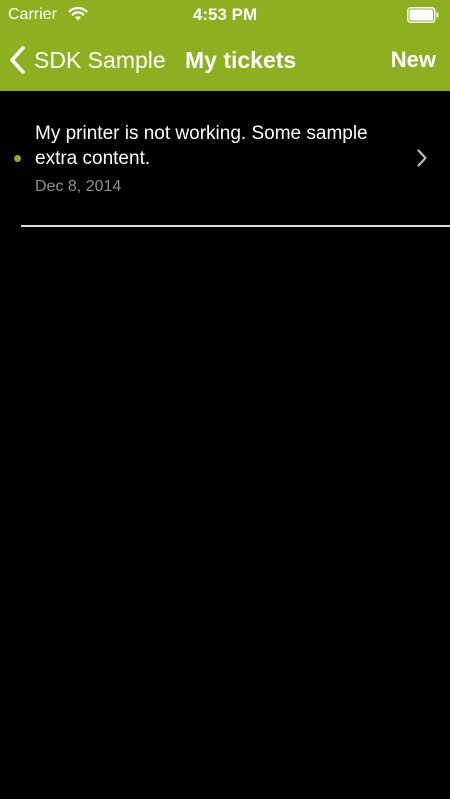 Image resolution: width=450 pixels, height=799 pixels. Describe the element at coordinates (413, 60) in the screenshot. I see `new-ticket-button: New` at that location.